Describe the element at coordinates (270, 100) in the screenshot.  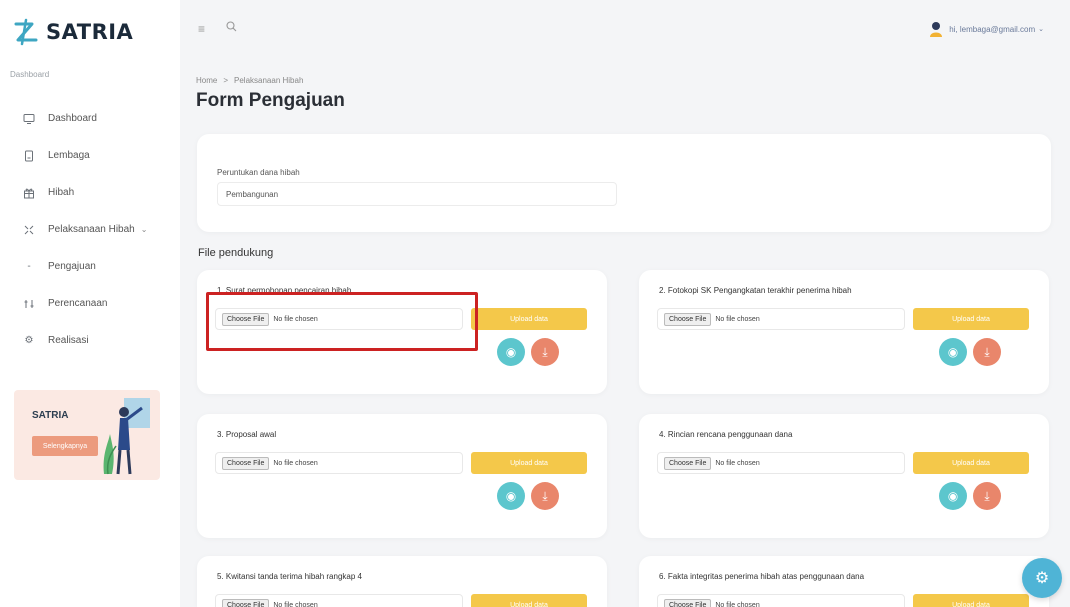
I see `page-title: Form Pengajuan` at that location.